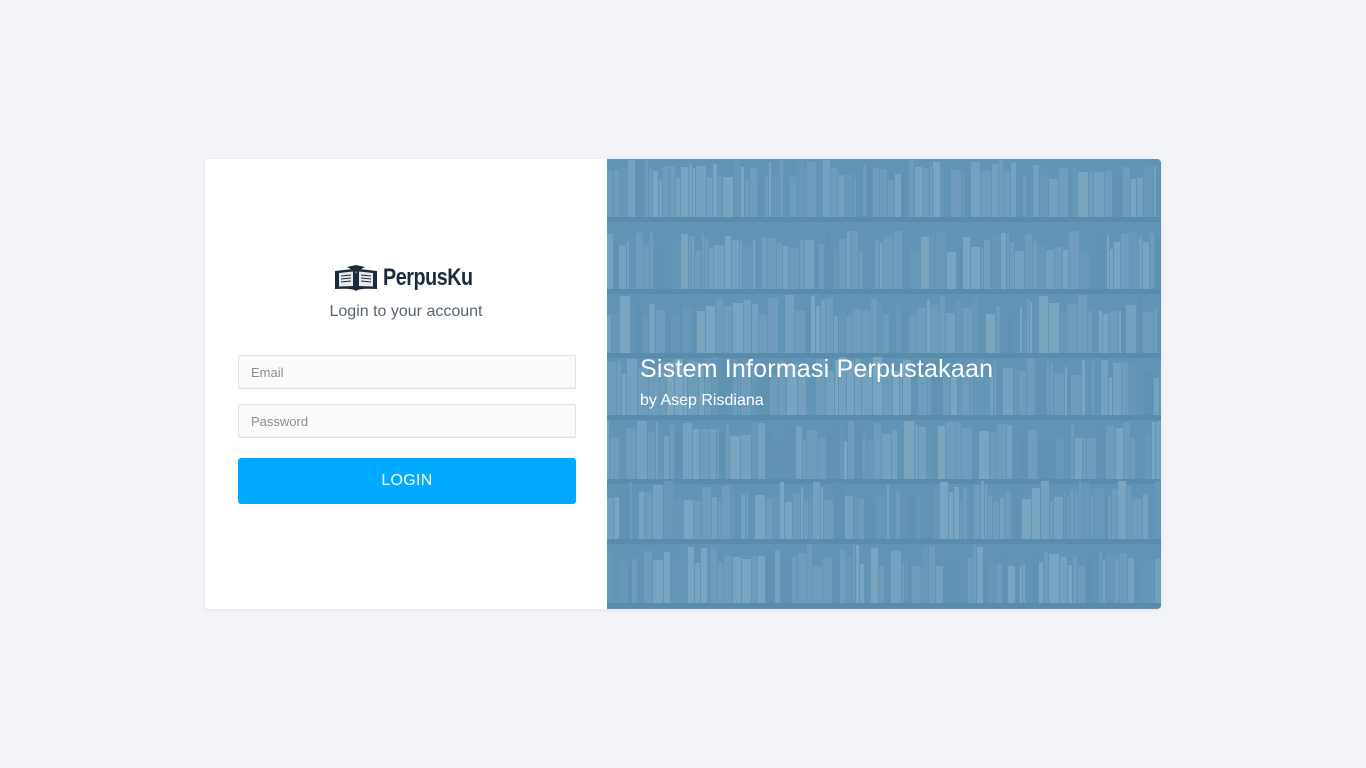 The height and width of the screenshot is (768, 1366). I want to click on open-book-icon, so click(356, 278).